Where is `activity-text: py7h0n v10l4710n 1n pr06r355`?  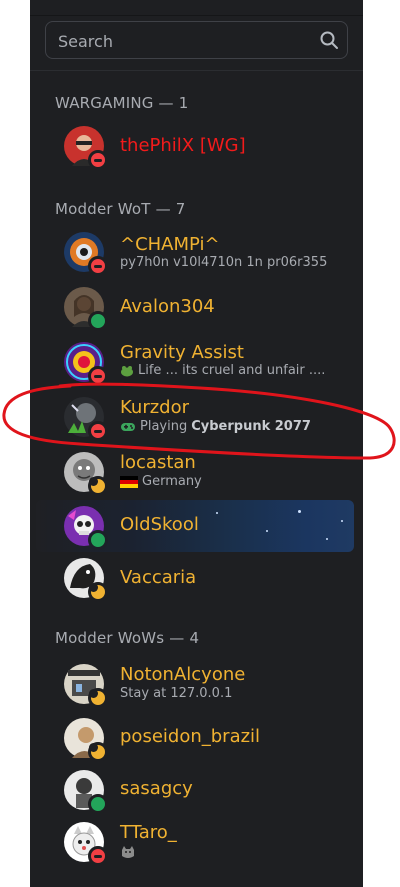
activity-text: py7h0n v10l4710n 1n pr06r355 is located at coordinates (224, 262).